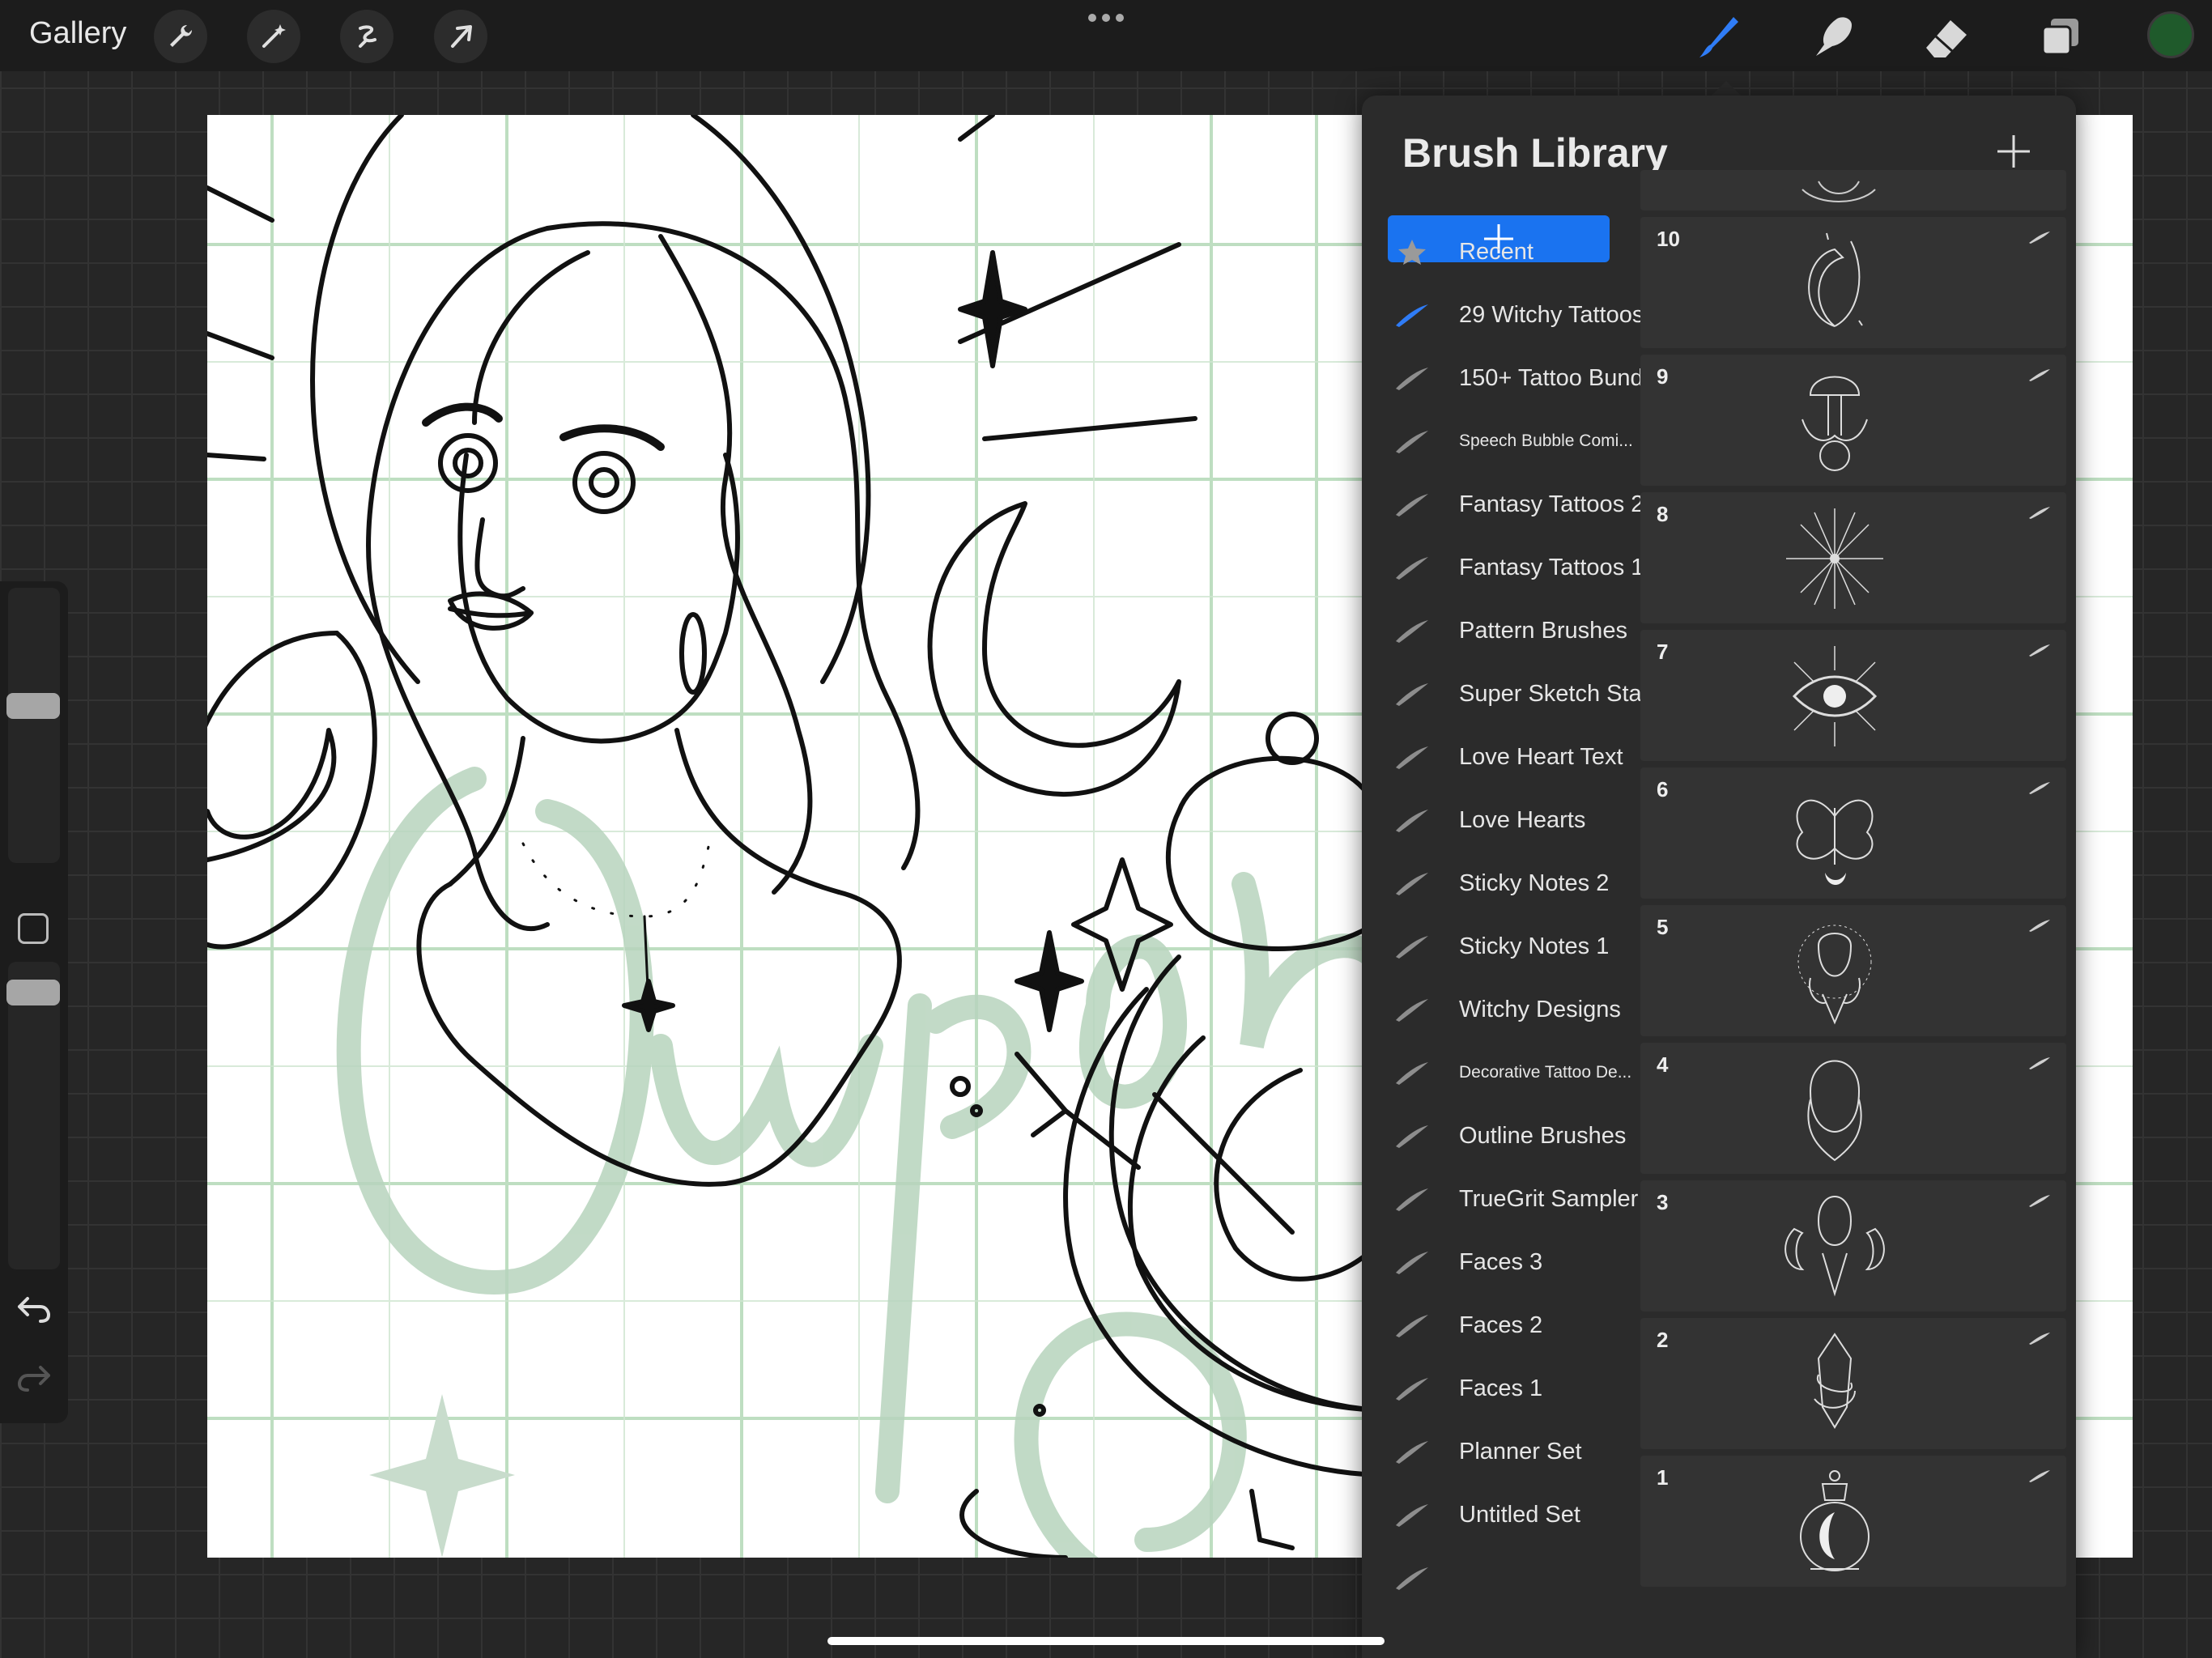 The image size is (2212, 1658). What do you see at coordinates (1663, 927) in the screenshot?
I see `brush-number: 5` at bounding box center [1663, 927].